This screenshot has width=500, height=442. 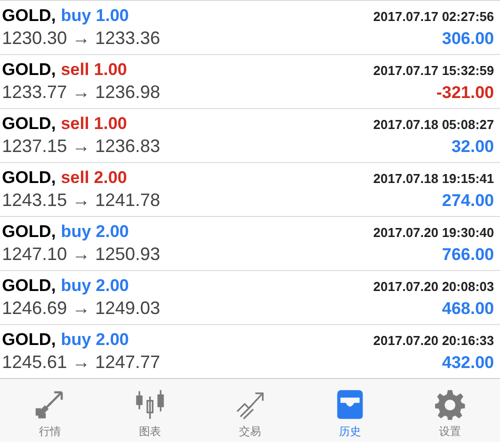 What do you see at coordinates (468, 309) in the screenshot?
I see `profit-value: 468.00` at bounding box center [468, 309].